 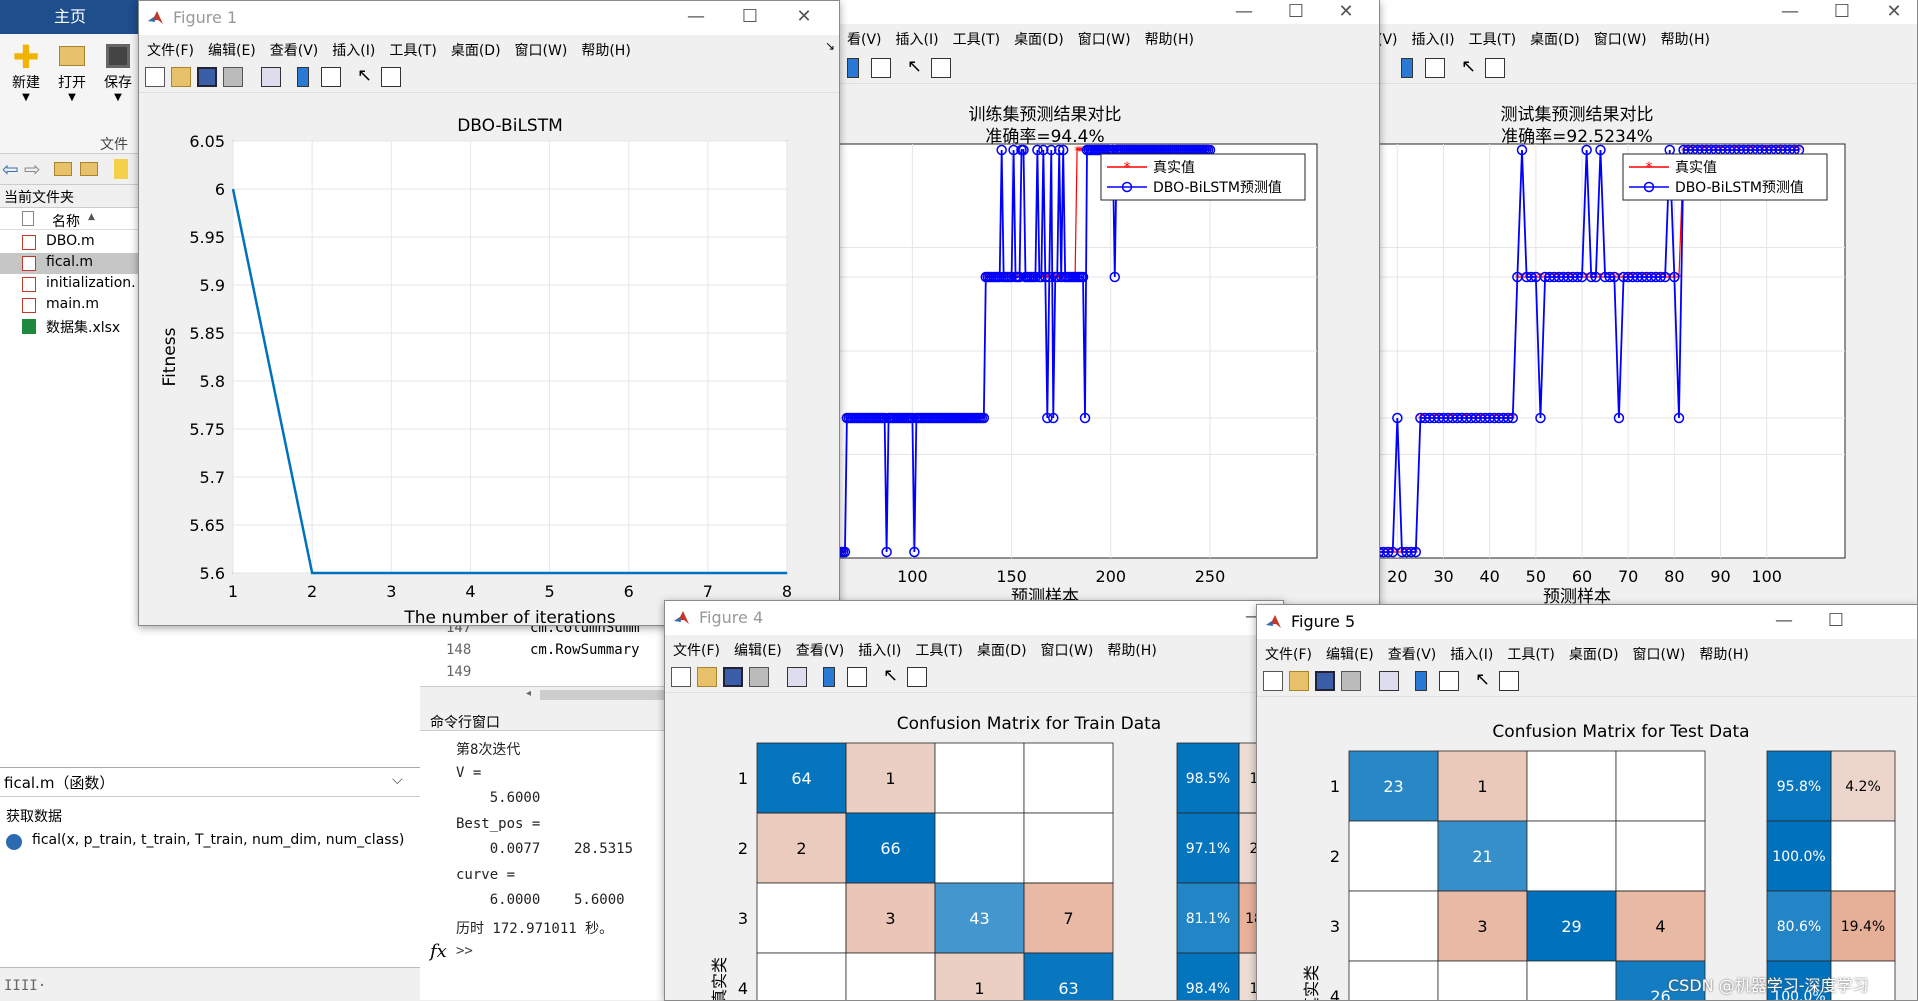 What do you see at coordinates (69, 242) in the screenshot?
I see `file-list-item: DBO.m` at bounding box center [69, 242].